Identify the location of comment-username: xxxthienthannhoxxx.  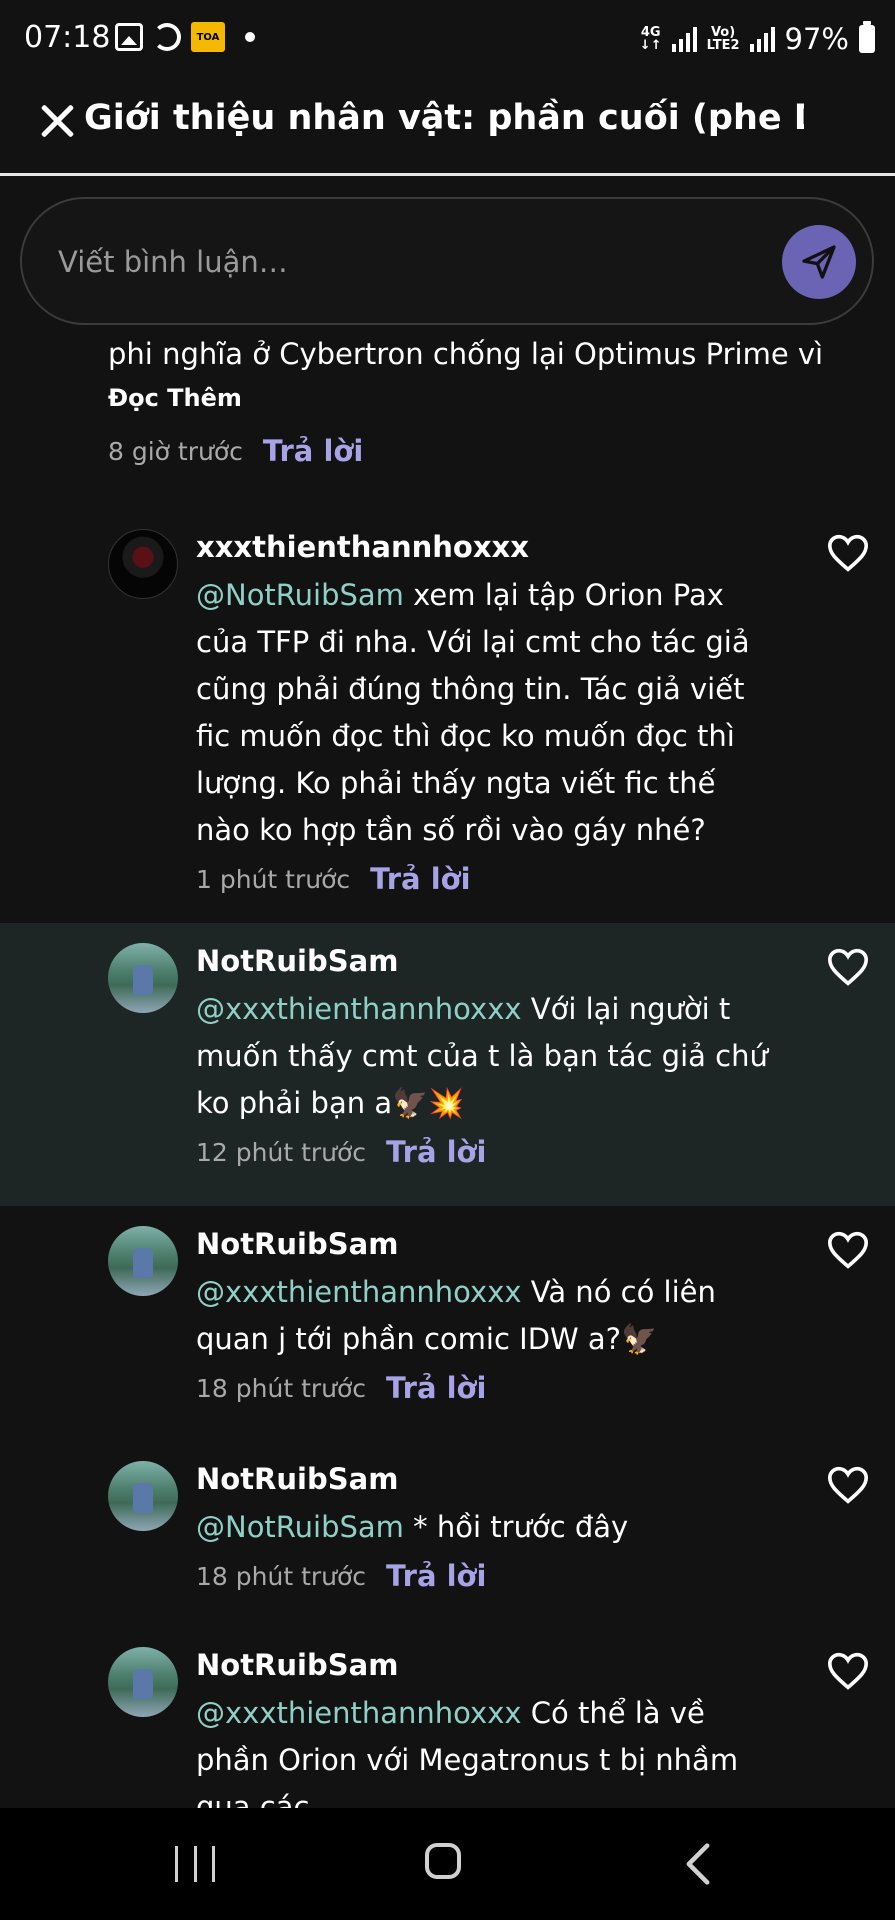
(486, 547).